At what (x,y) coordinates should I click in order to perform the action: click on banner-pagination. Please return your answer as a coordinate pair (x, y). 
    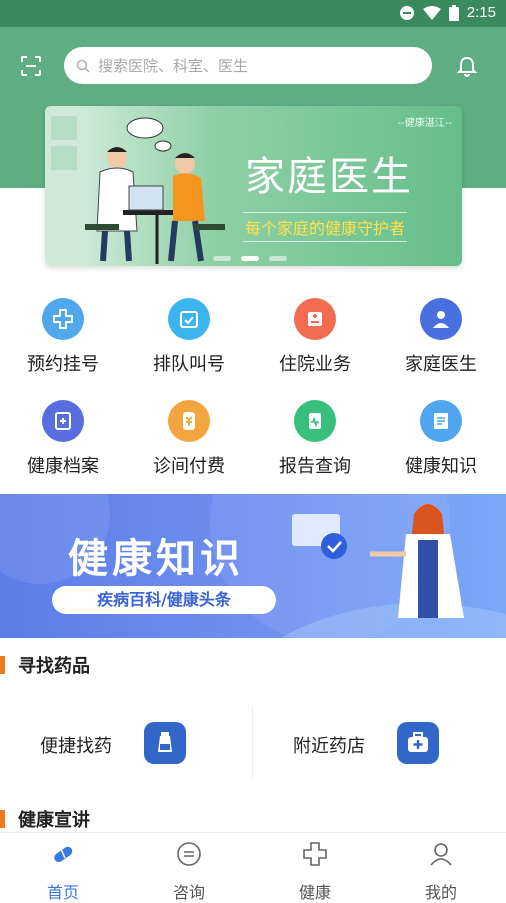
    Looking at the image, I should click on (250, 258).